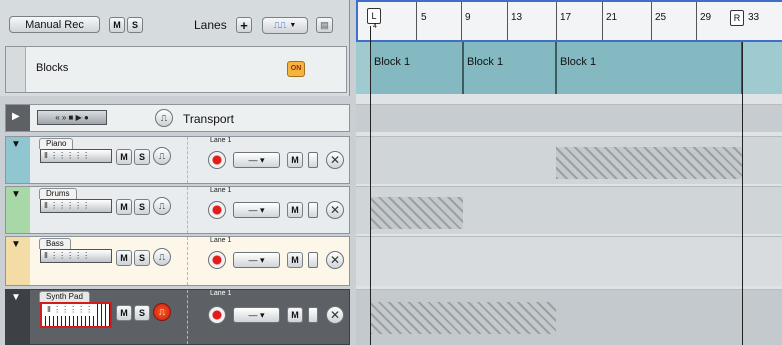 The width and height of the screenshot is (782, 345). Describe the element at coordinates (742, 193) in the screenshot. I see `end-marker-line` at that location.